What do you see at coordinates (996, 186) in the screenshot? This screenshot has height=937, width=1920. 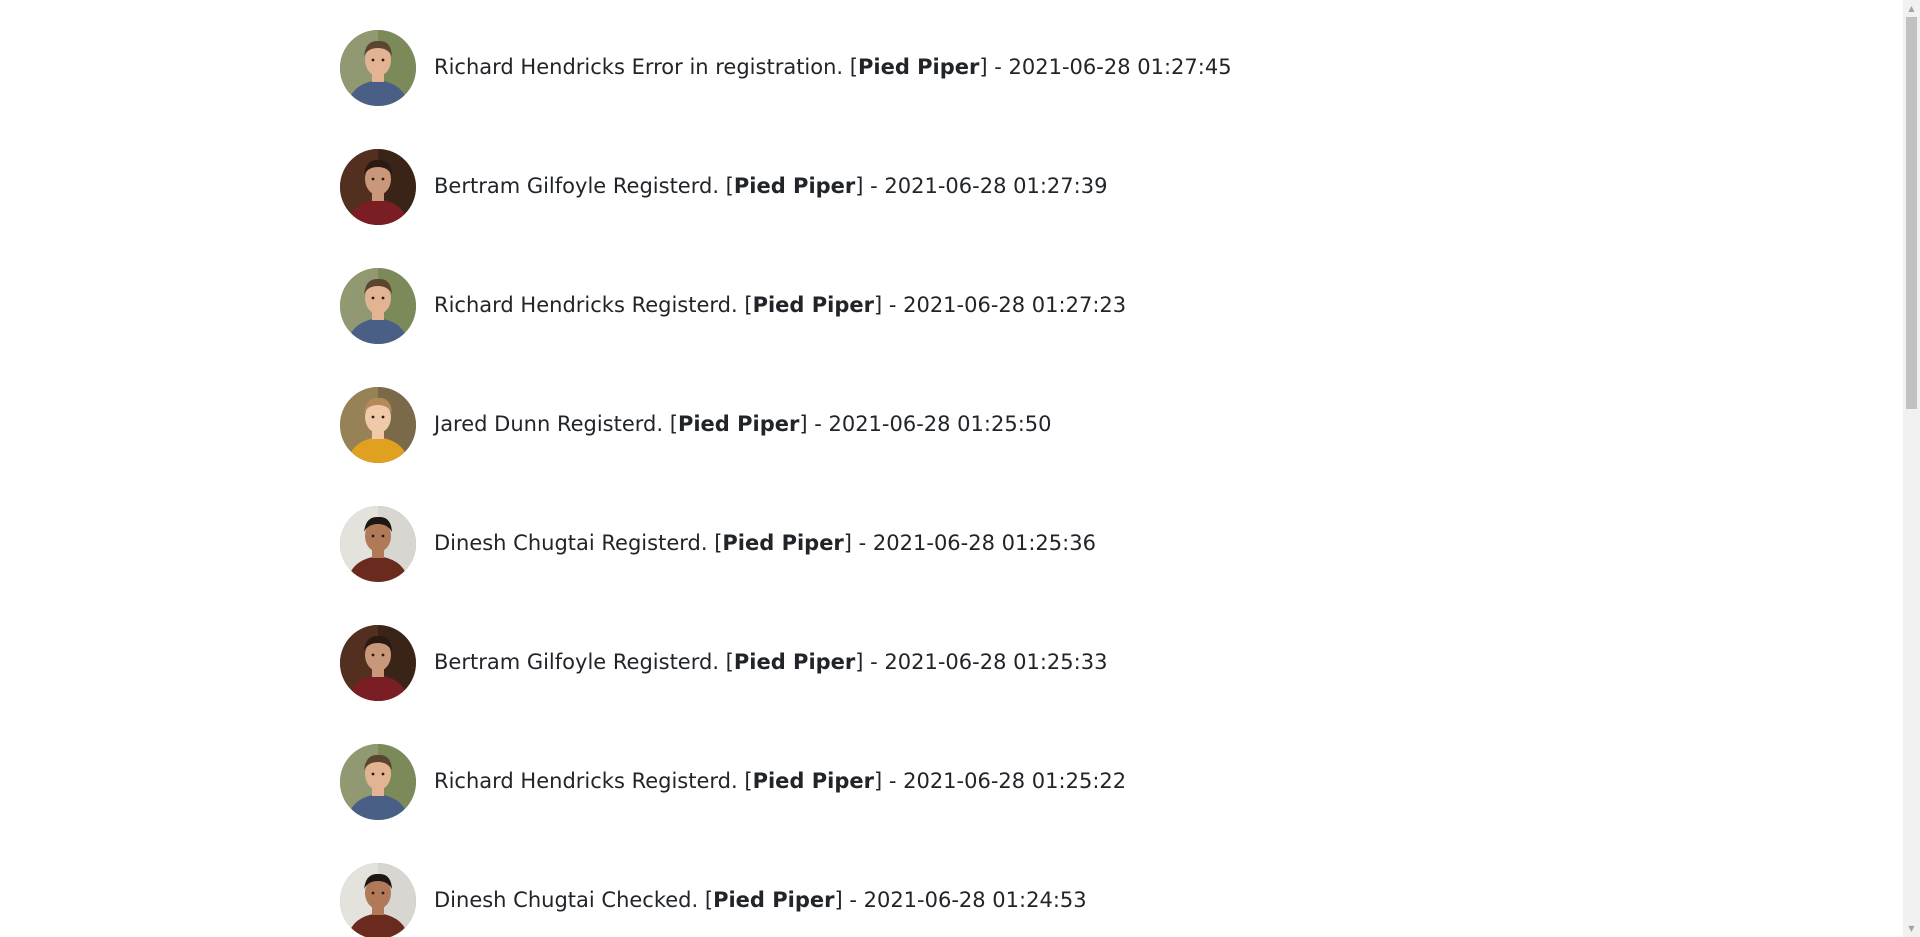 I see `entry-timestamp: 2021-06-28 01:27:39` at bounding box center [996, 186].